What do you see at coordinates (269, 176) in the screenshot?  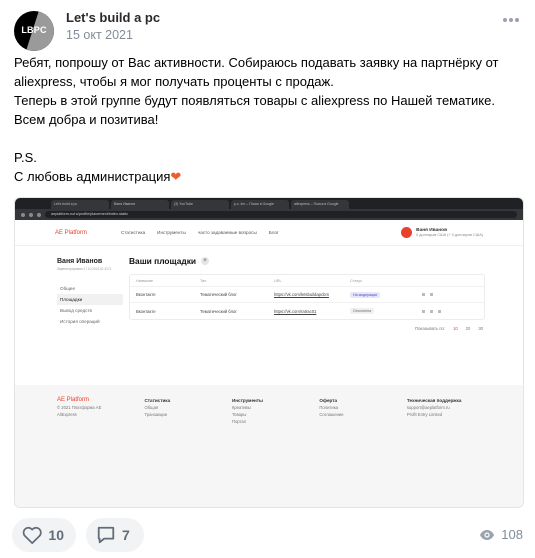 I see `post-line: С любовь администрация❤` at bounding box center [269, 176].